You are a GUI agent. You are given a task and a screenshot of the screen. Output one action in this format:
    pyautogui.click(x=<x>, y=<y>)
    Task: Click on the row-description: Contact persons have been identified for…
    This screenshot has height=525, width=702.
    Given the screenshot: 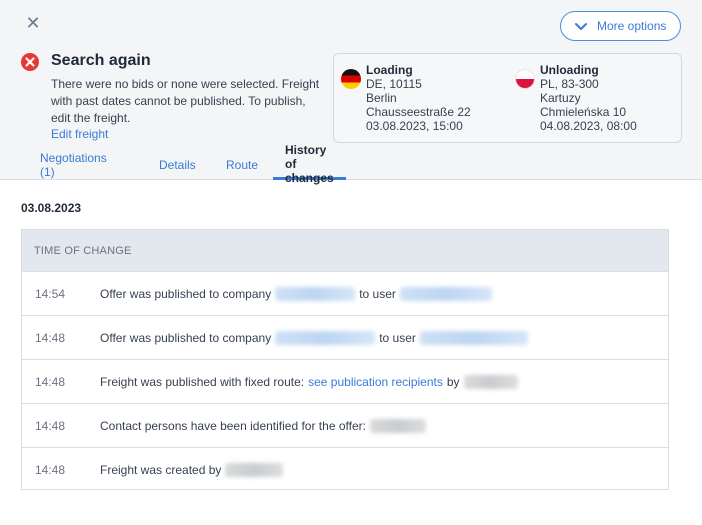 What is the action you would take?
    pyautogui.click(x=265, y=425)
    